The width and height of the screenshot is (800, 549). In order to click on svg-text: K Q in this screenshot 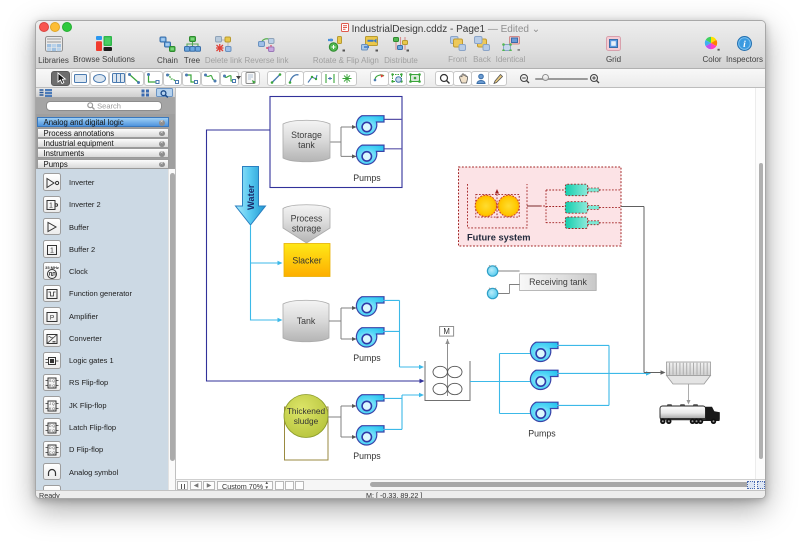, I will do `click(52, 409)`.